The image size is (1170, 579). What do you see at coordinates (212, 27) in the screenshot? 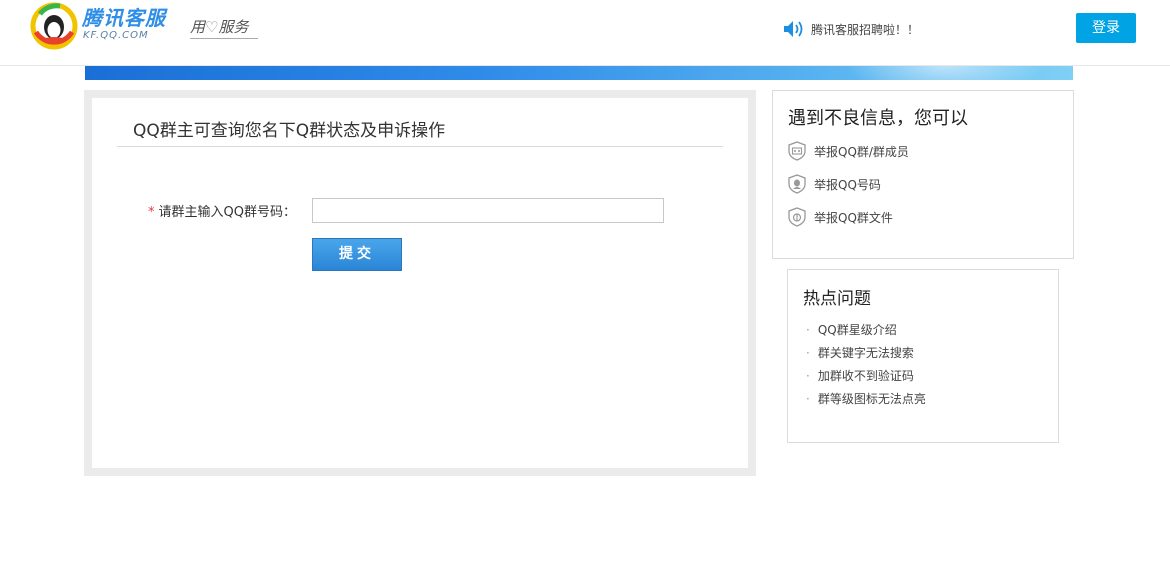
I see `heart-icon: ♡` at bounding box center [212, 27].